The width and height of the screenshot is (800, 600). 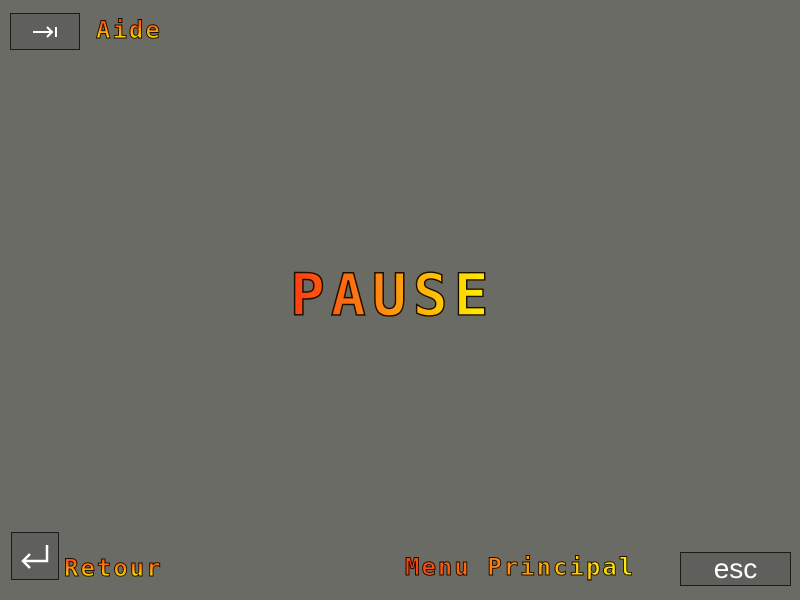 I want to click on tab-arrow-icon, so click(x=45, y=31).